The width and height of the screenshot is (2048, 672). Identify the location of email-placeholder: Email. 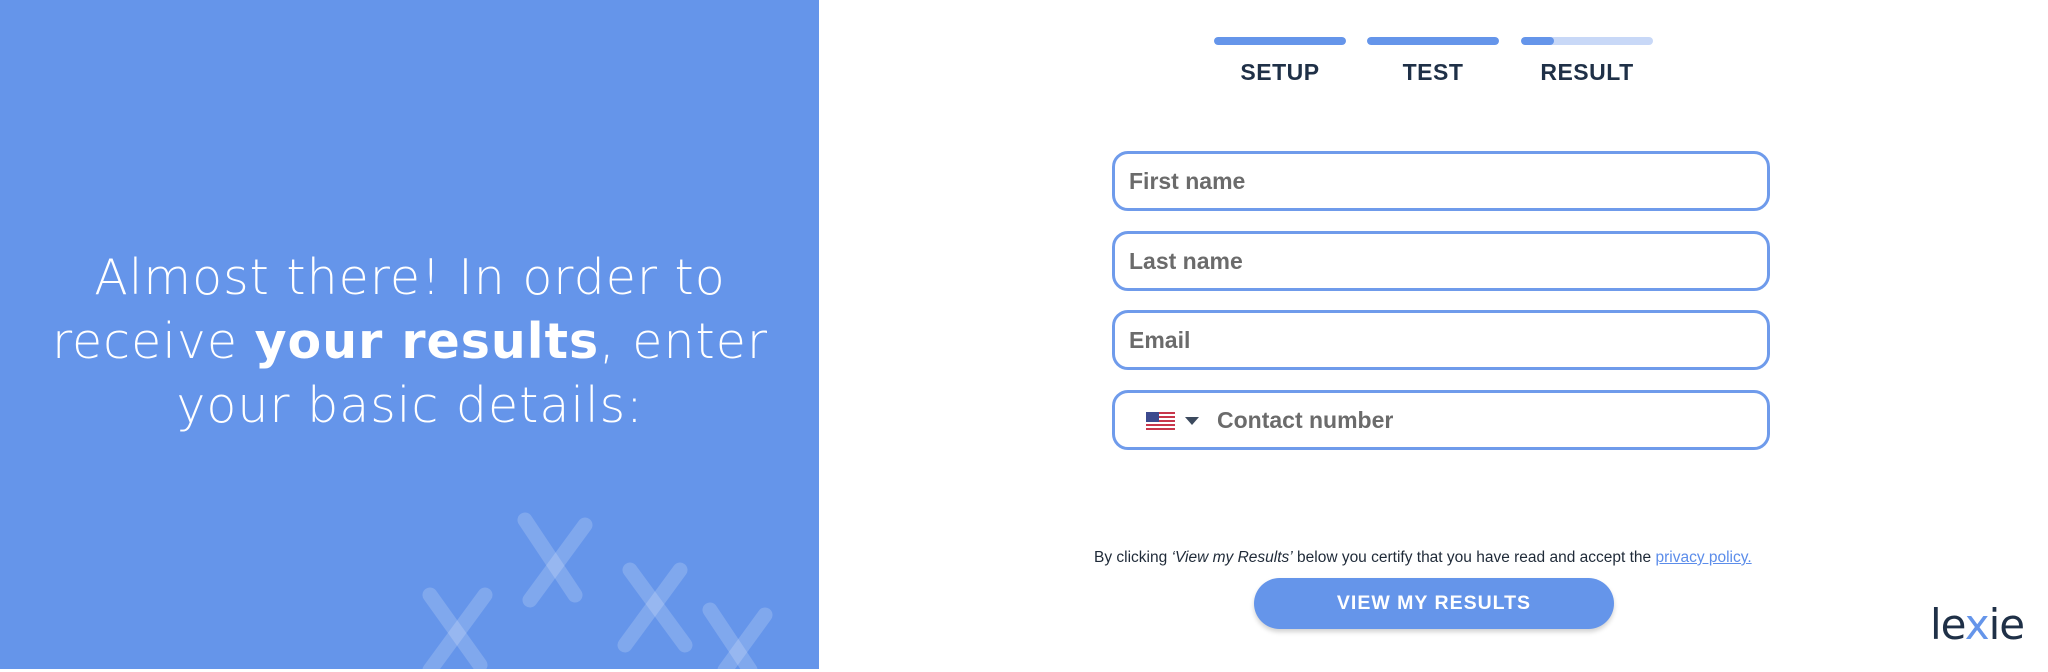
(1160, 340).